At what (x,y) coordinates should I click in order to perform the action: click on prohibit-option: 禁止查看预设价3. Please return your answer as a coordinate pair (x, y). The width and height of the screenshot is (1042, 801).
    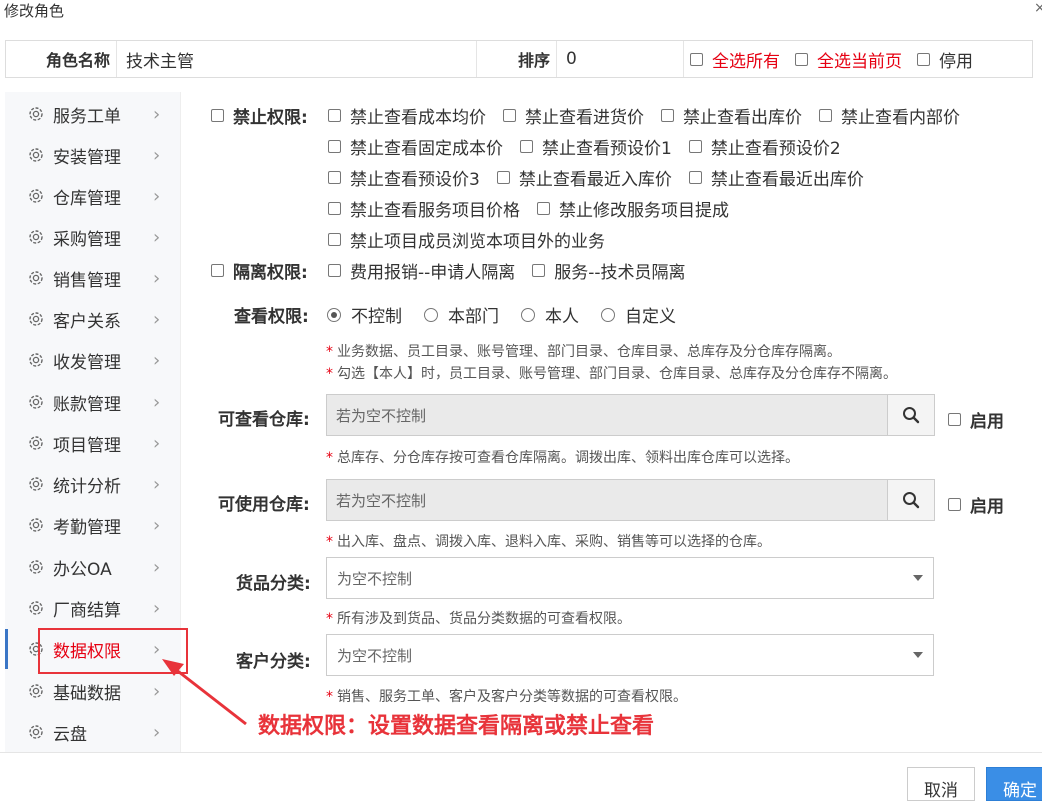
    Looking at the image, I should click on (404, 177).